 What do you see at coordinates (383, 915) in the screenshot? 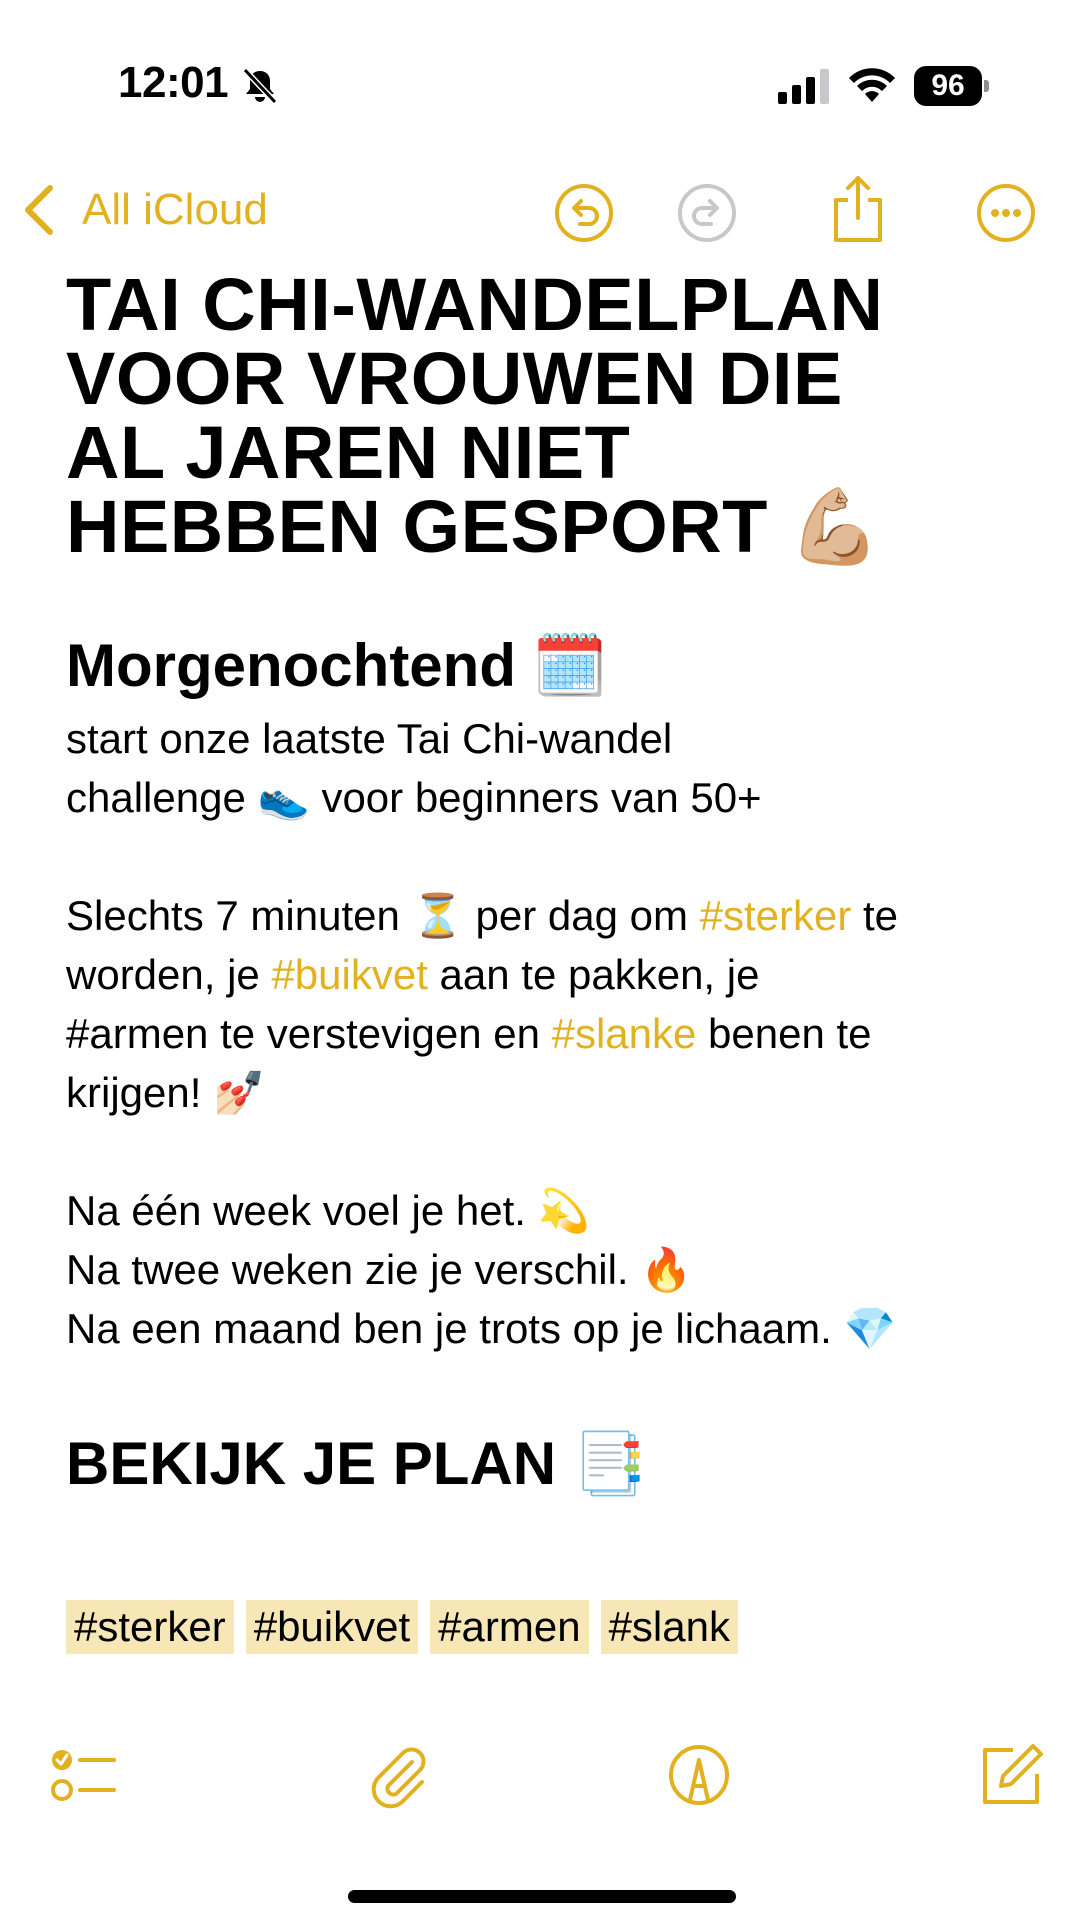
I see `text-run: Slechts 7 minuten ⏳ per dag om` at bounding box center [383, 915].